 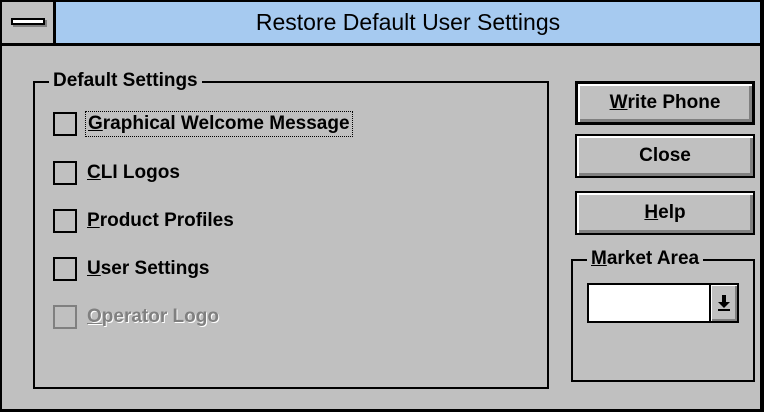 I want to click on system-menu-button, so click(x=29, y=22).